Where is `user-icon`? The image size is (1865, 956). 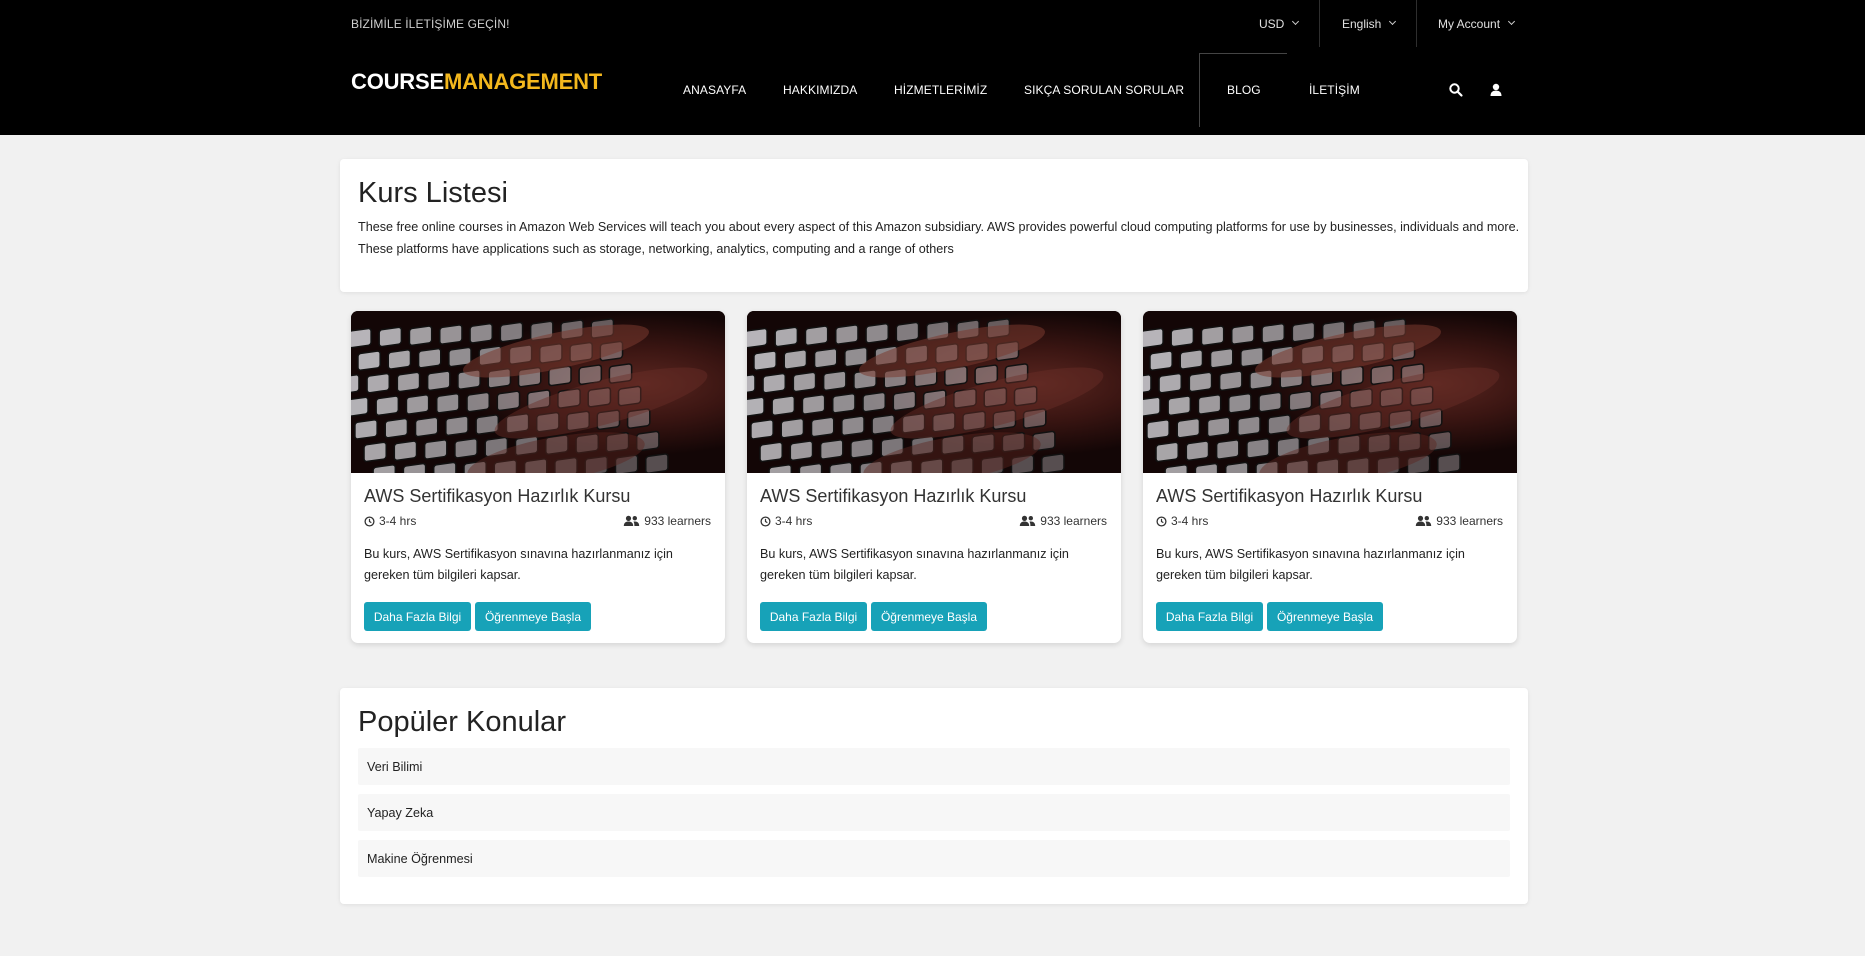
user-icon is located at coordinates (1496, 90).